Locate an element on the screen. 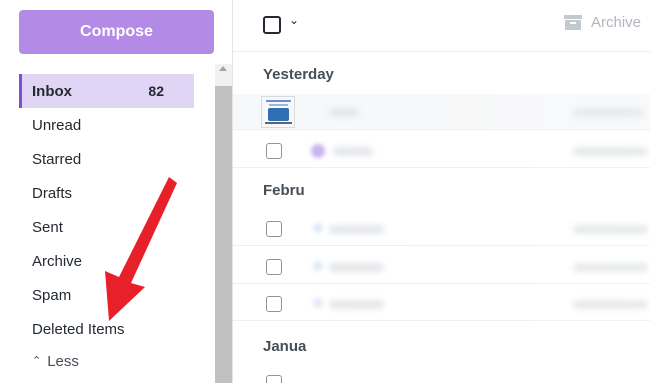 Image resolution: width=650 pixels, height=383 pixels. folder-unread: Unread is located at coordinates (106, 125).